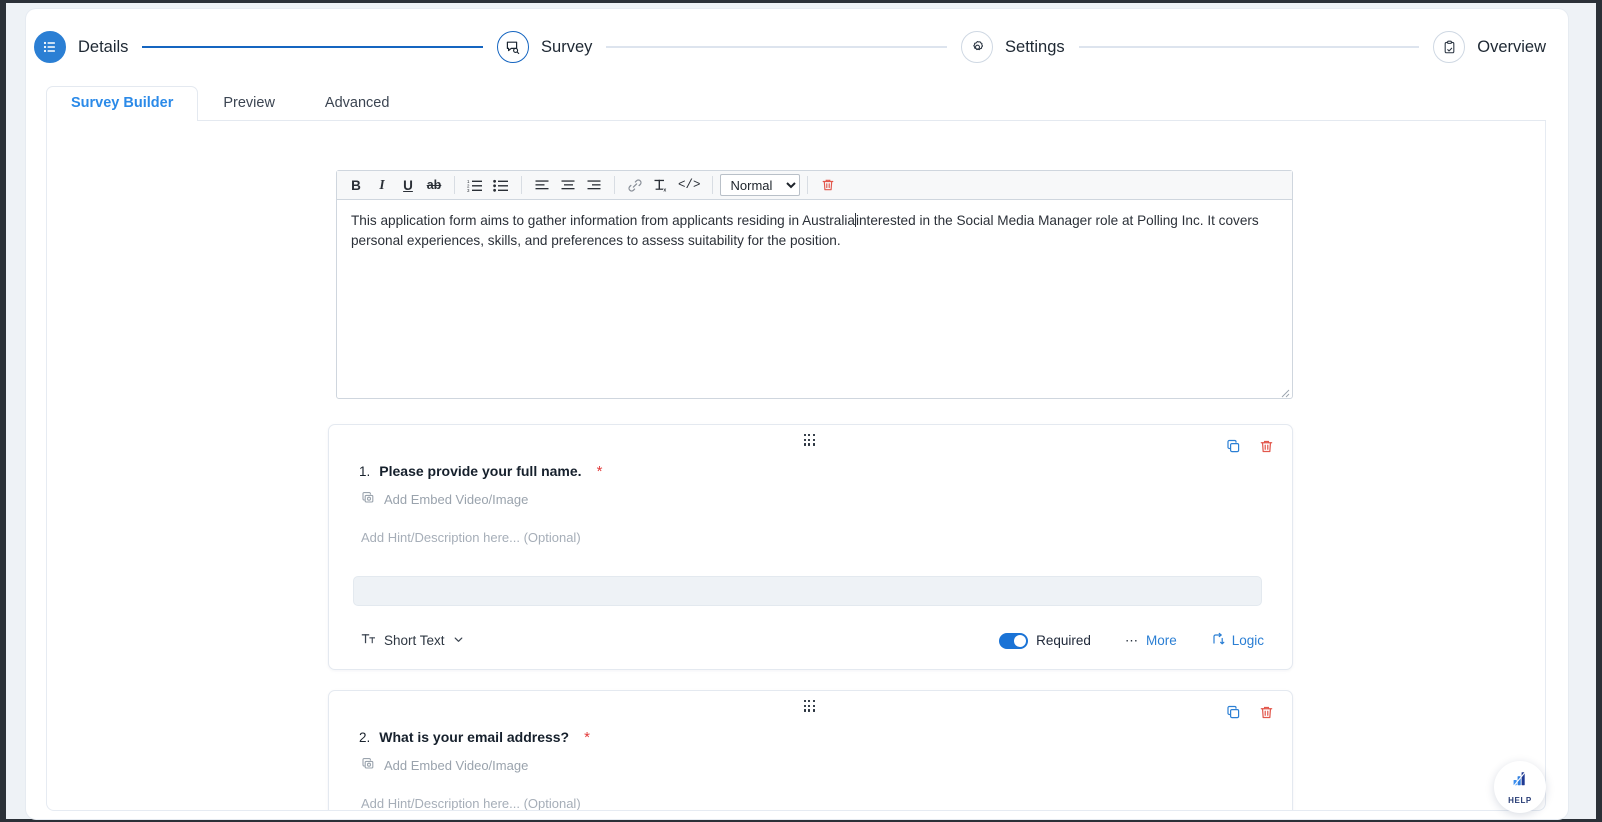  I want to click on survey-icon, so click(513, 47).